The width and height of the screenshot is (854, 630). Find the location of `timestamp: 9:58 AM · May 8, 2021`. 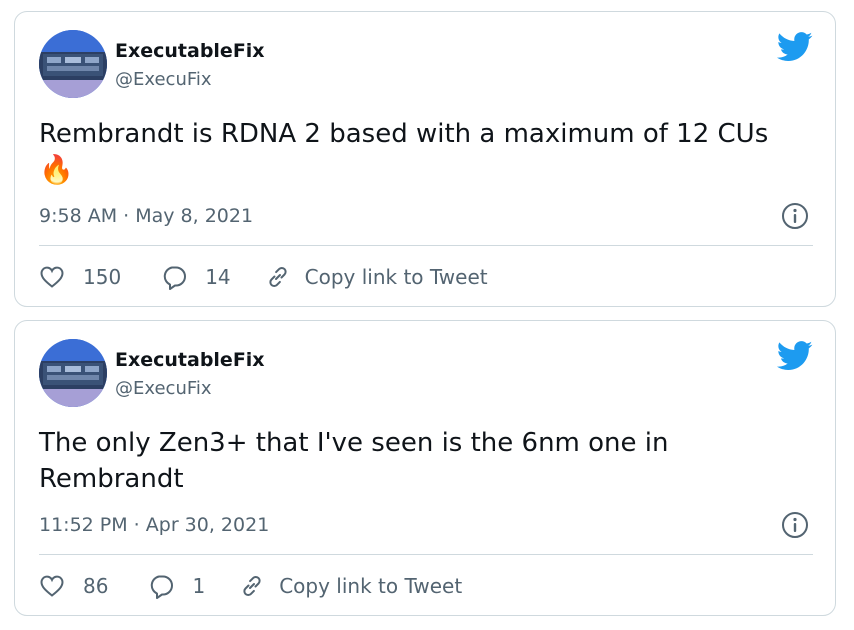

timestamp: 9:58 AM · May 8, 2021 is located at coordinates (146, 216).